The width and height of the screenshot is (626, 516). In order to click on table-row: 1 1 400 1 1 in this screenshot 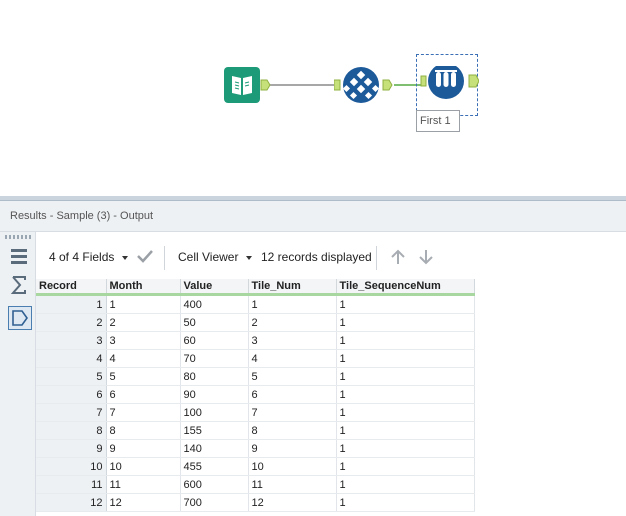, I will do `click(255, 304)`.